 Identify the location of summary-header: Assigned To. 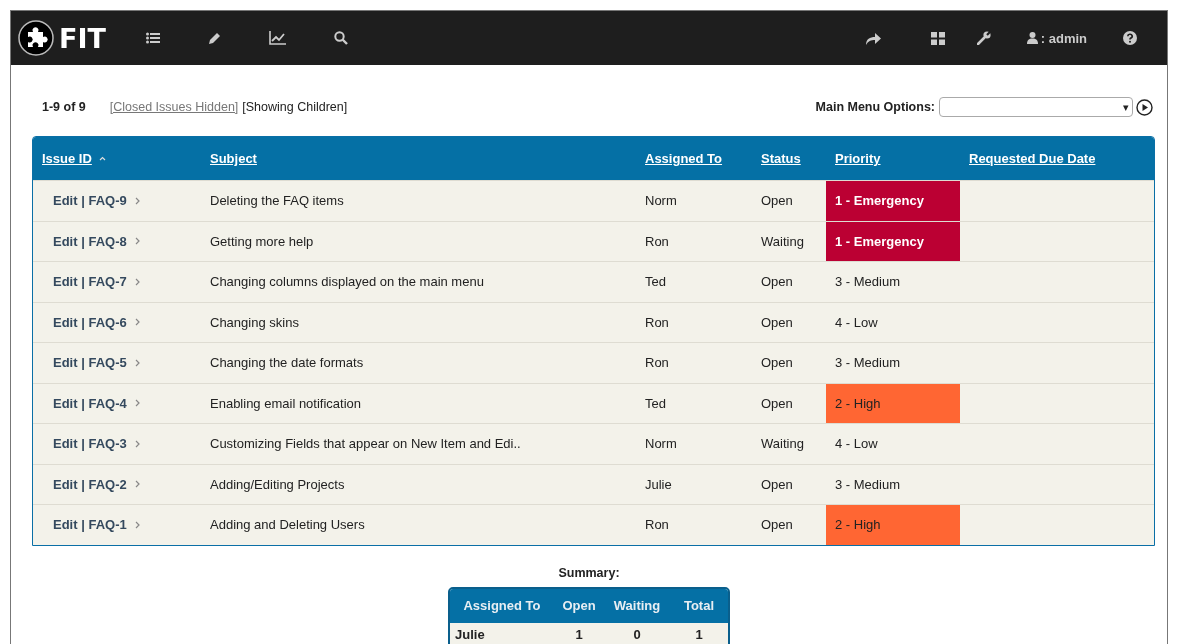
(502, 605).